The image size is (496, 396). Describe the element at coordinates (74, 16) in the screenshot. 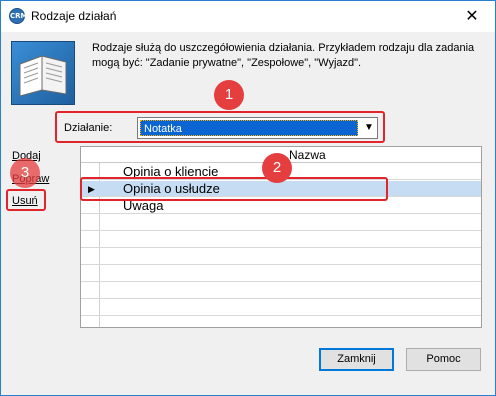

I see `window-title: Rodzaje działań` at that location.